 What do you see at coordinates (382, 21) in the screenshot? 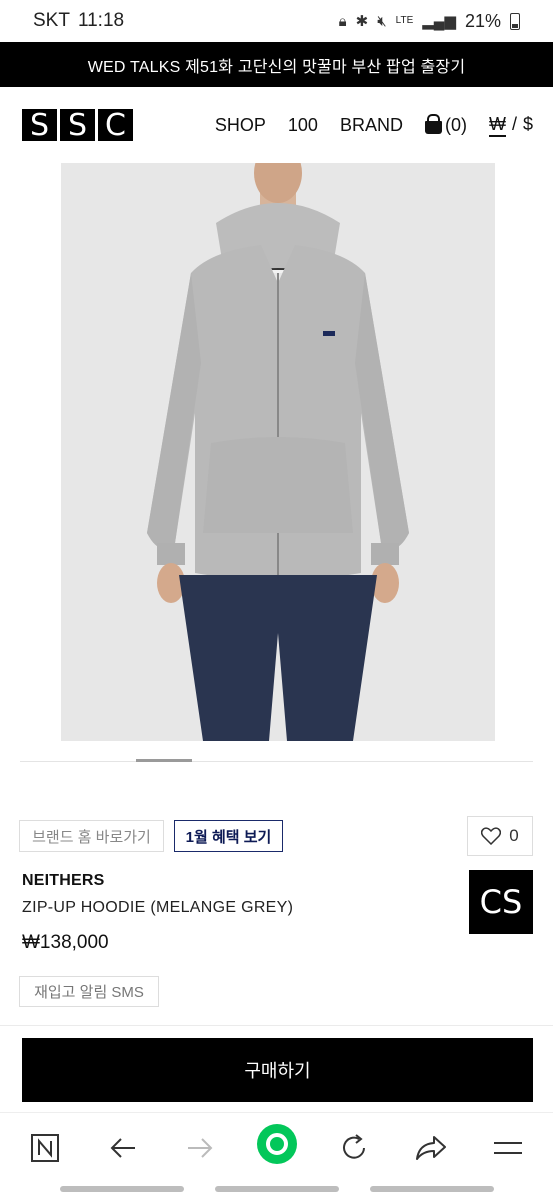
I see `mute-icon: 🔇︎` at bounding box center [382, 21].